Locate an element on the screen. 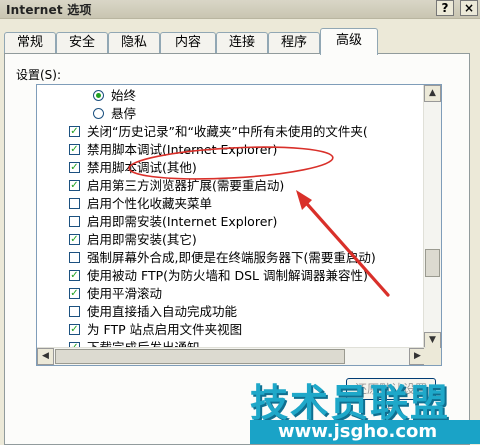  watermark-title: 技术员联盟 is located at coordinates (350, 403).